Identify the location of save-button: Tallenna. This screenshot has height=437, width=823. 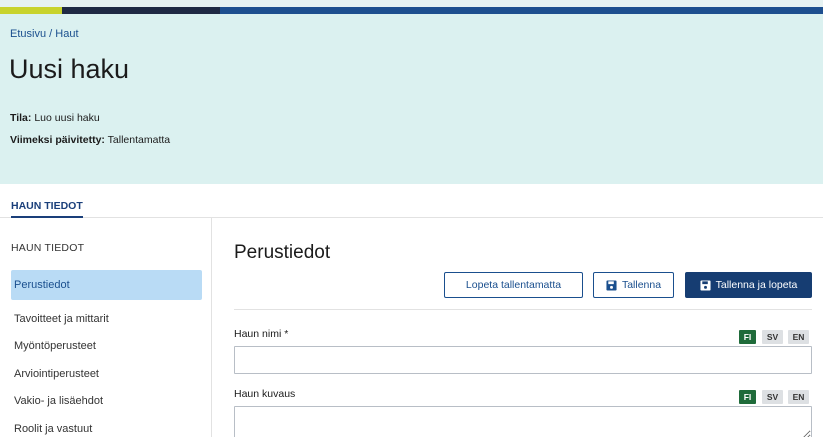
(633, 285).